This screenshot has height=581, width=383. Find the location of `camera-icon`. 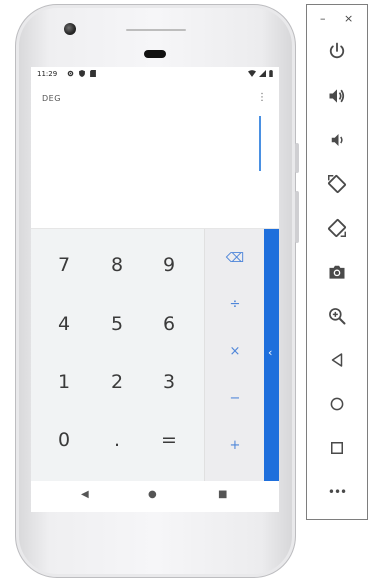

camera-icon is located at coordinates (337, 272).